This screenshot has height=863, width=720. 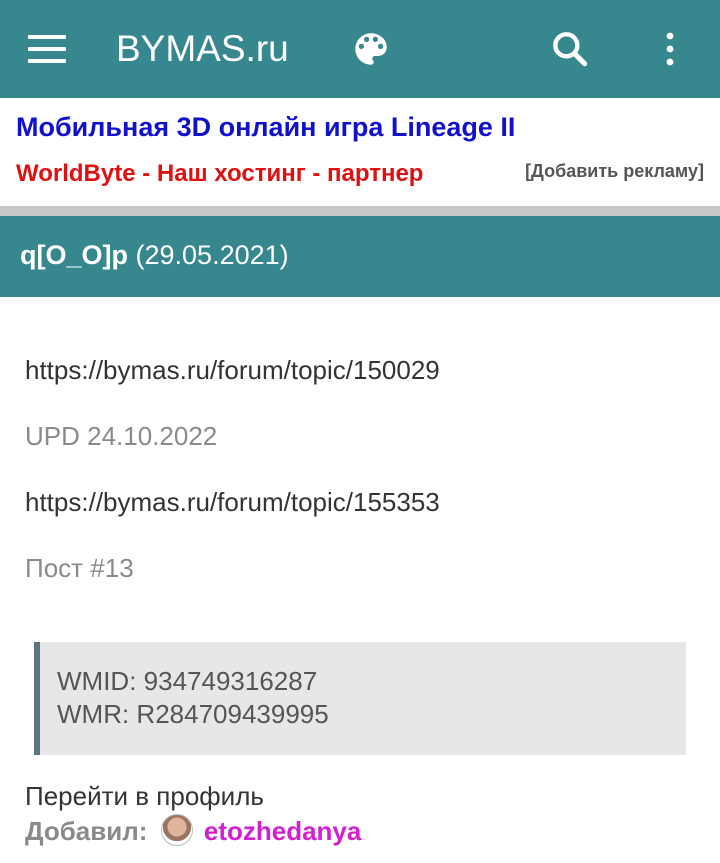 What do you see at coordinates (360, 698) in the screenshot?
I see `quote-block: WMID: 934749316287 WMR: R284709439995` at bounding box center [360, 698].